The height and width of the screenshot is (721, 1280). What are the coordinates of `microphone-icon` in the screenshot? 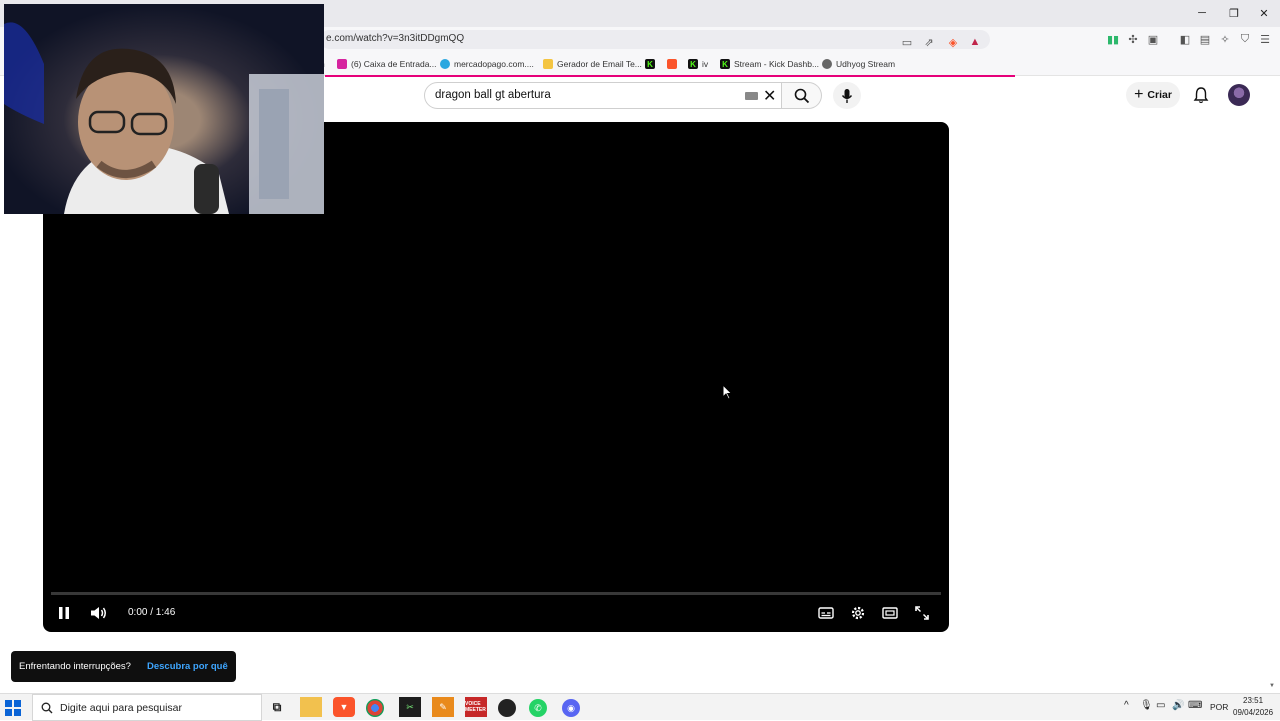 It's located at (847, 95).